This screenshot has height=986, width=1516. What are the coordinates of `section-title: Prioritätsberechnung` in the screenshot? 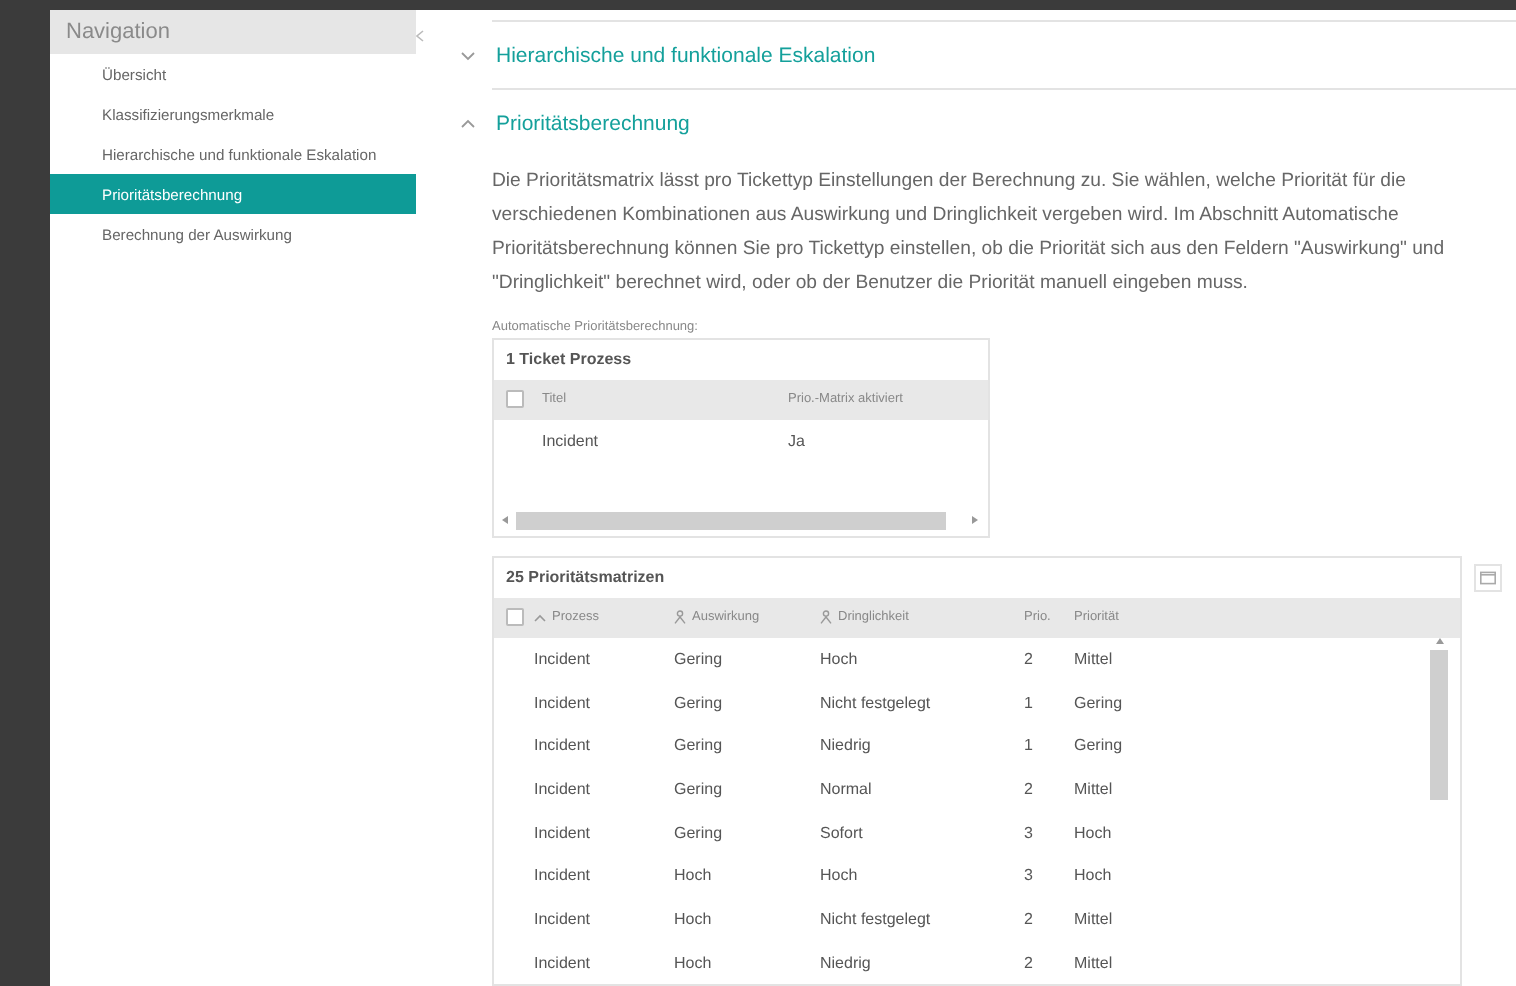 It's located at (593, 123).